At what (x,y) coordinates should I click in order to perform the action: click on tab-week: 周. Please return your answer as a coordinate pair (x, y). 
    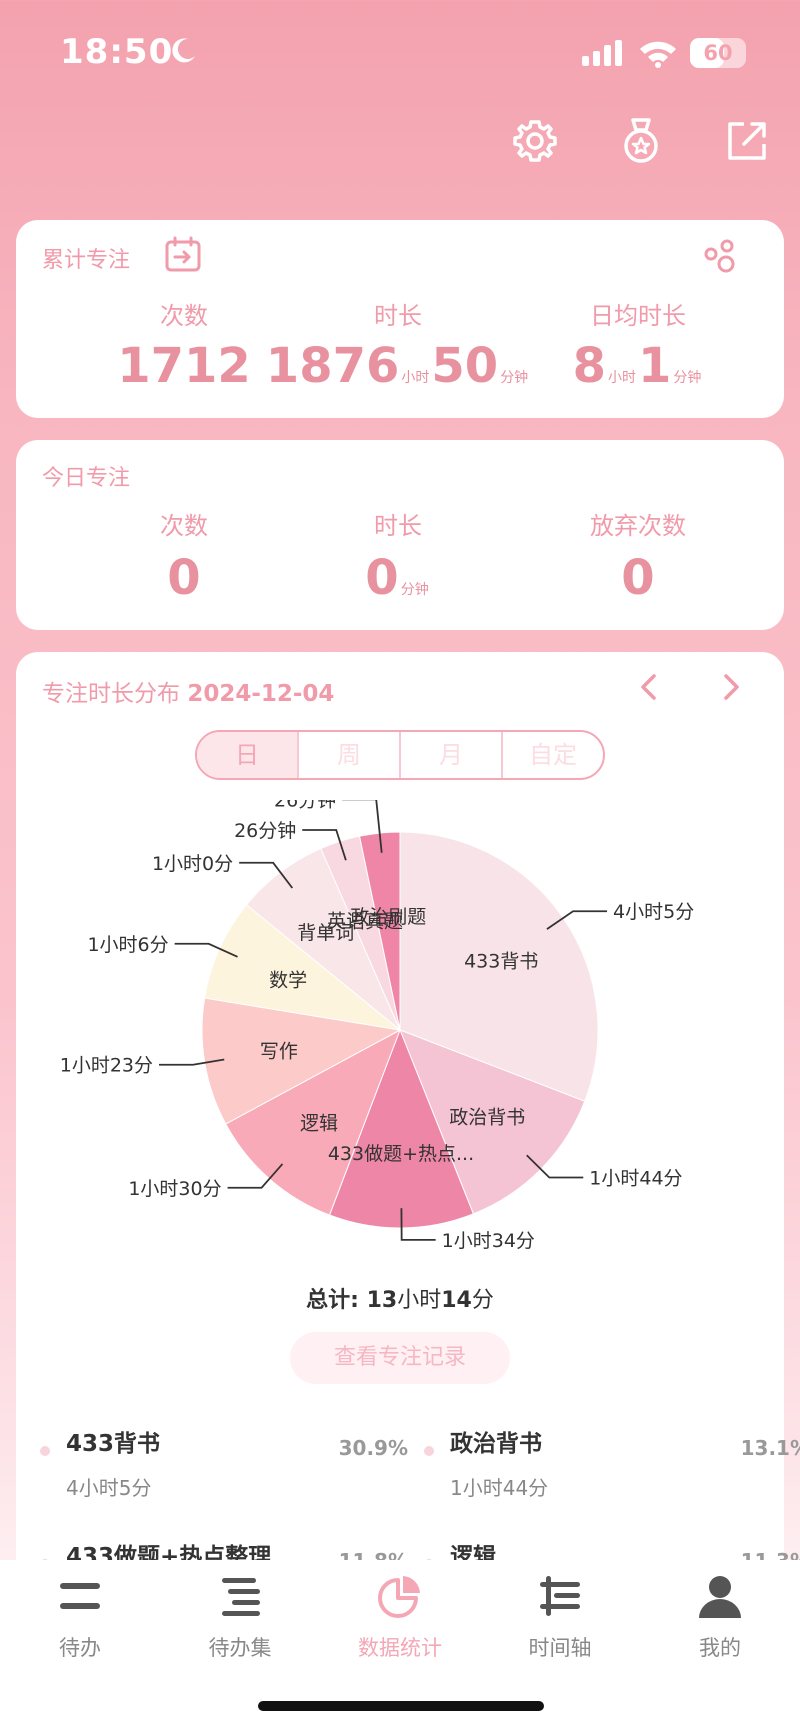
    Looking at the image, I should click on (350, 755).